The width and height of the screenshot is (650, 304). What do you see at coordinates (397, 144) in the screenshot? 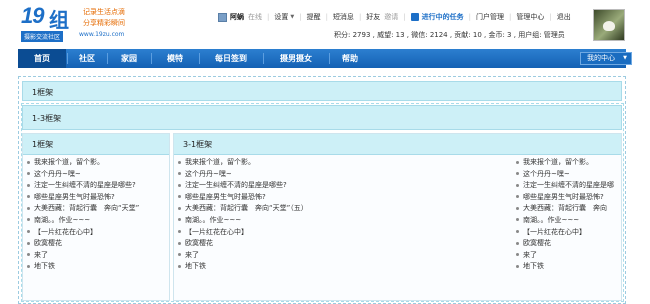
I see `column-right-header: 3-1框架` at bounding box center [397, 144].